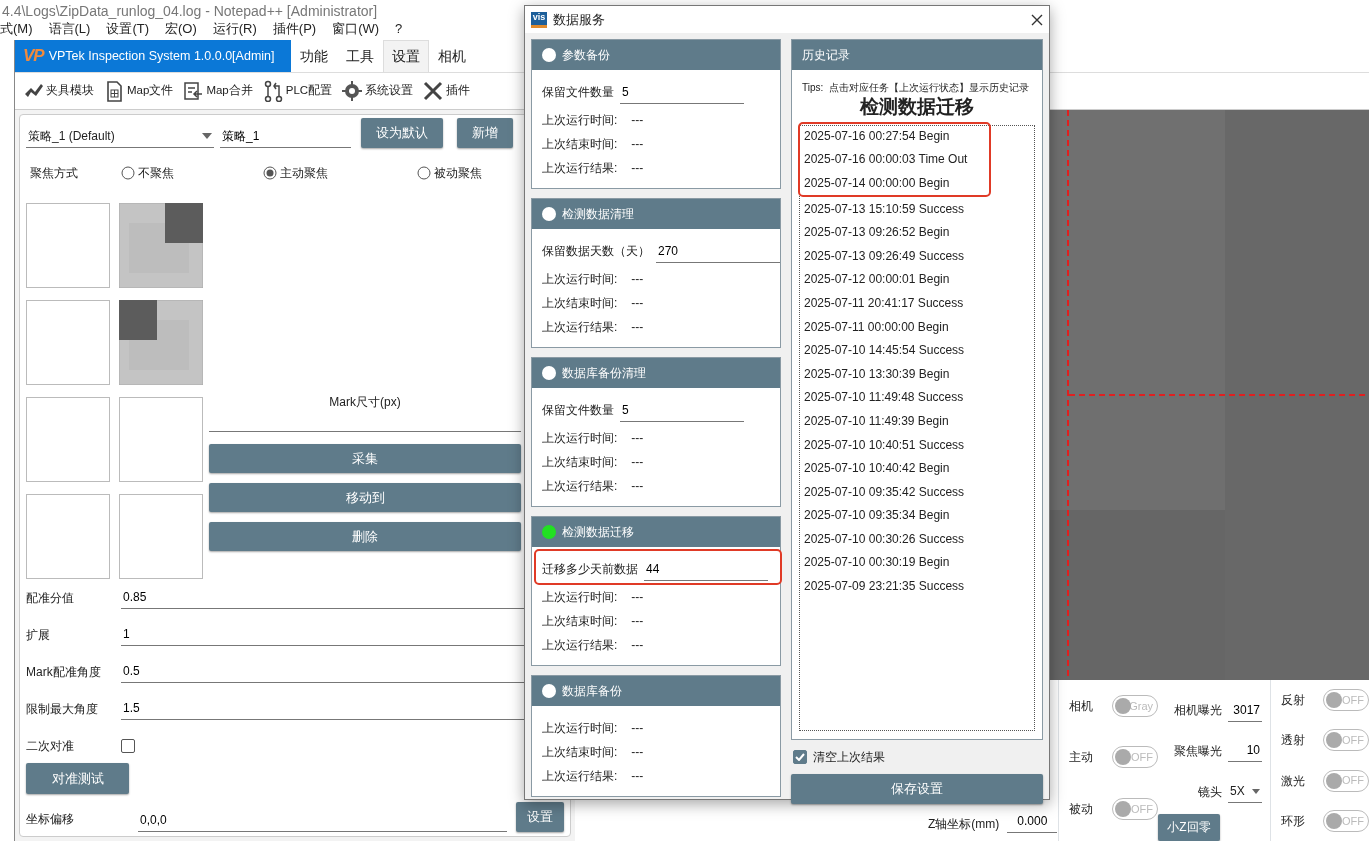 The image size is (1369, 841). I want to click on history-entry: 2025-07-10 11:49:48 Success, so click(917, 397).